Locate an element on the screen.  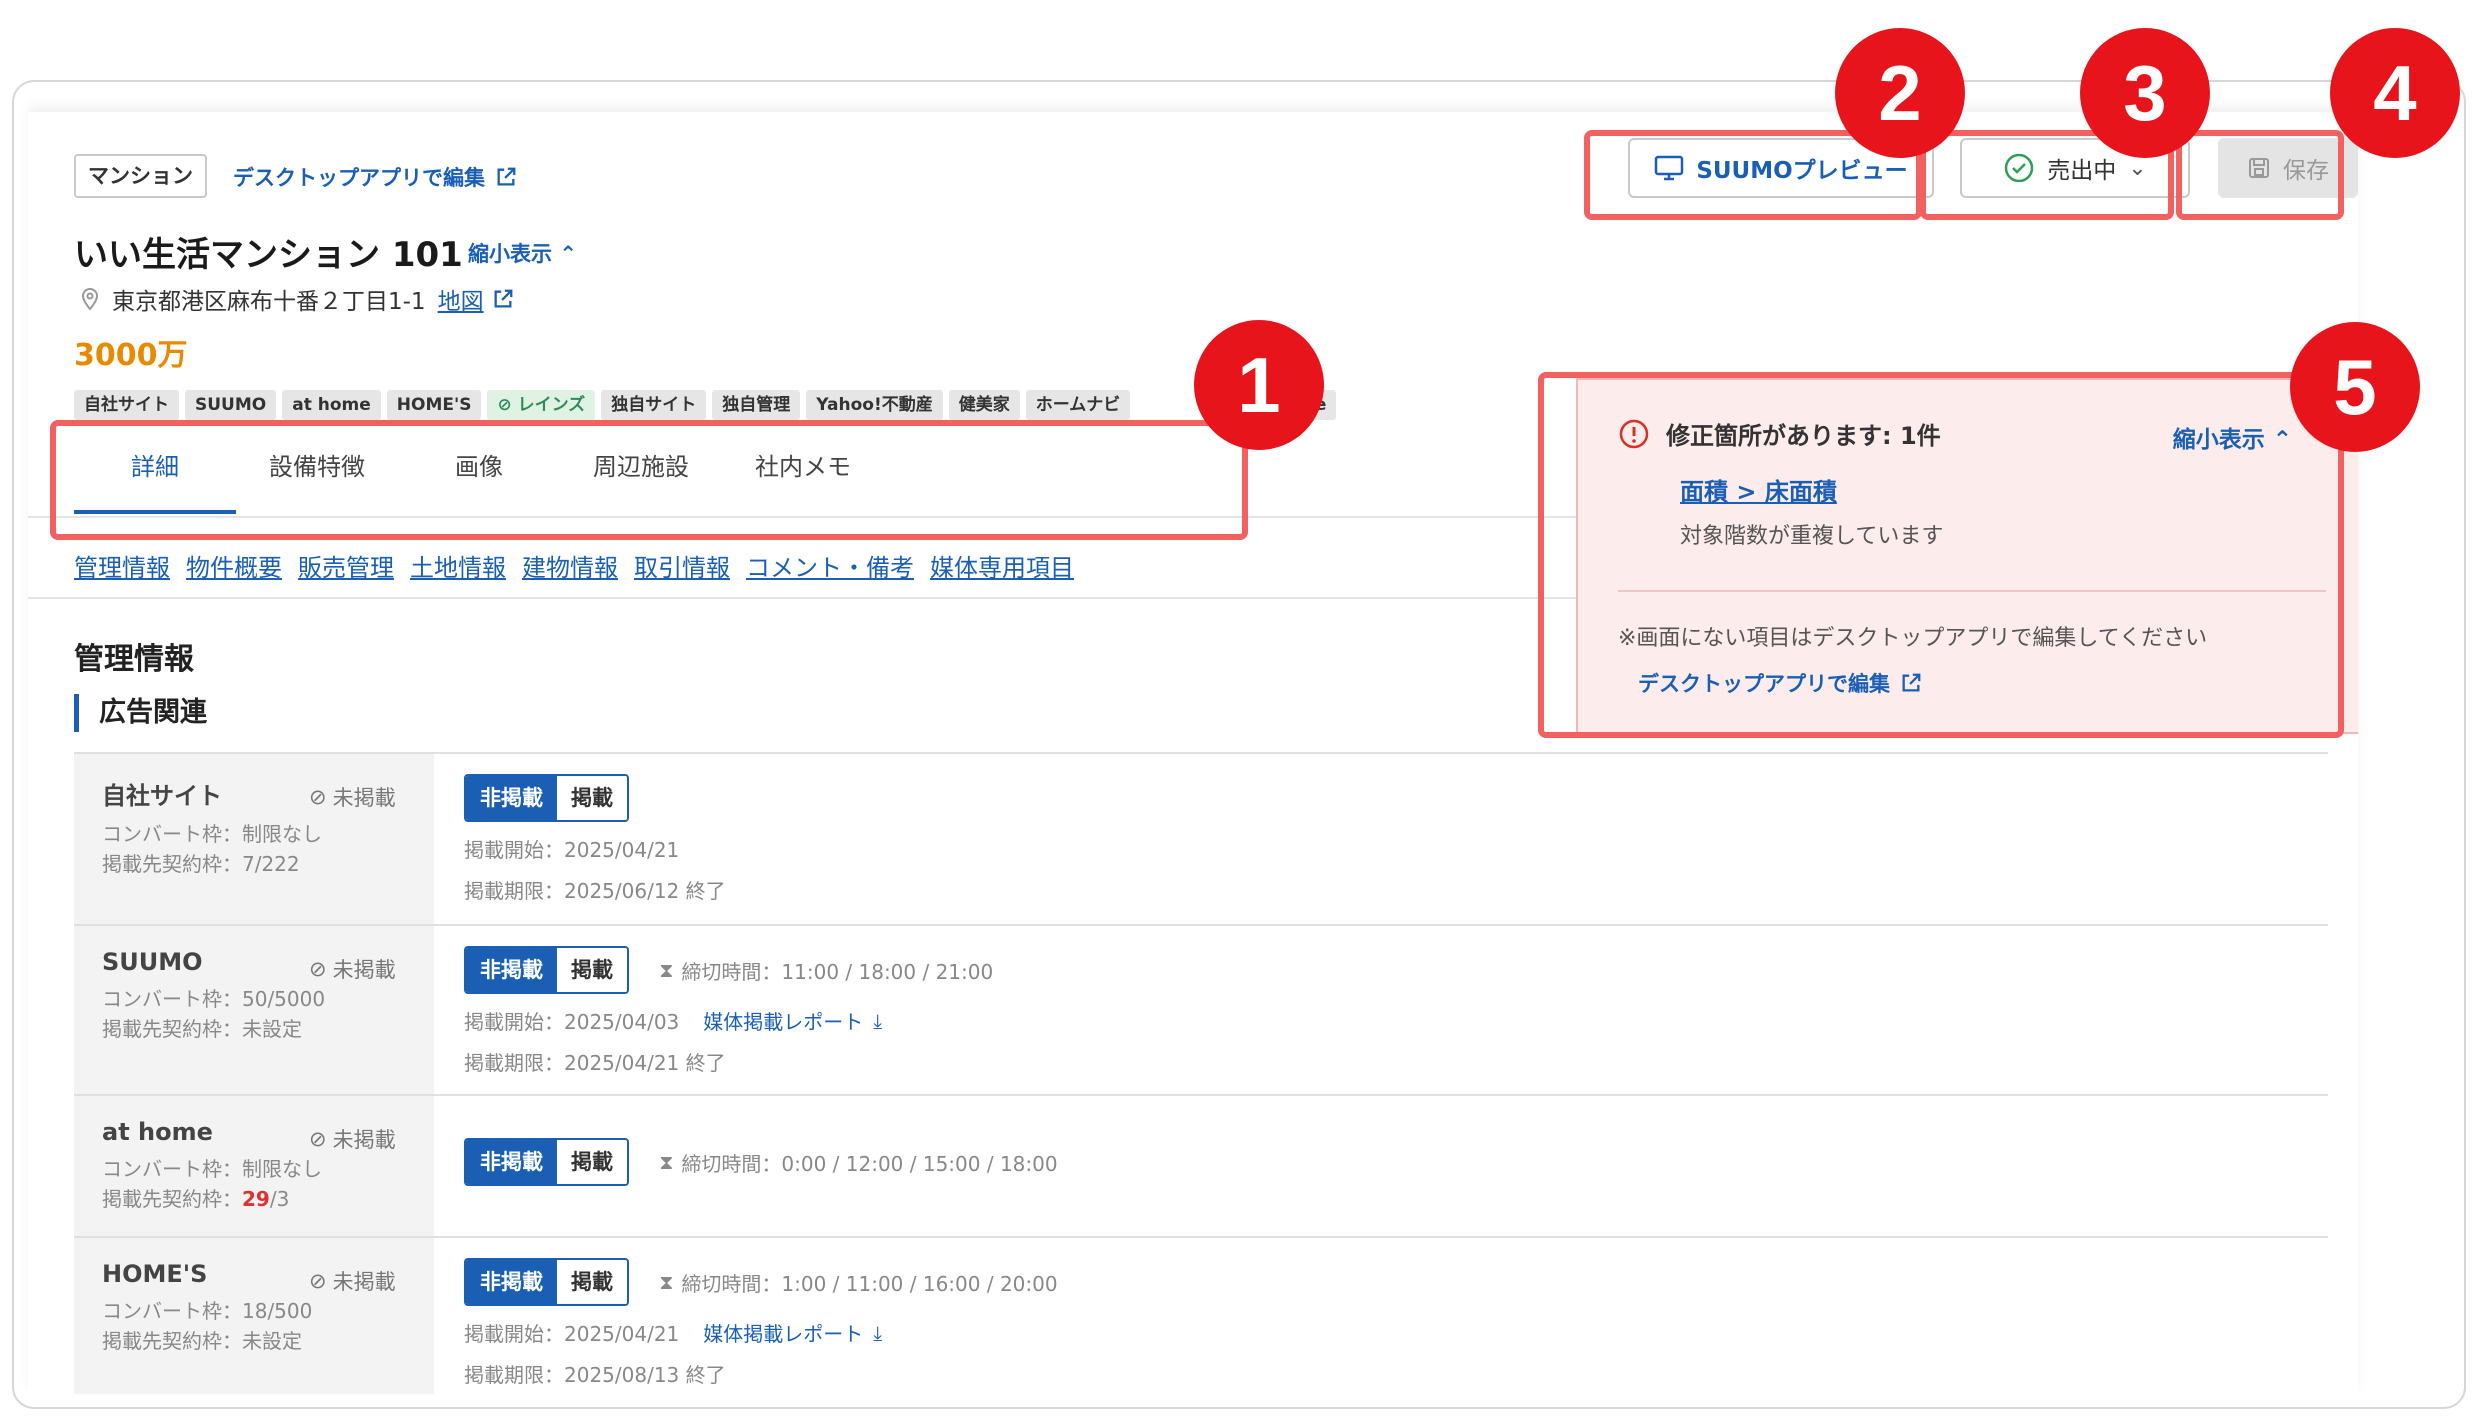
callout-3: 3 is located at coordinates (2145, 93).